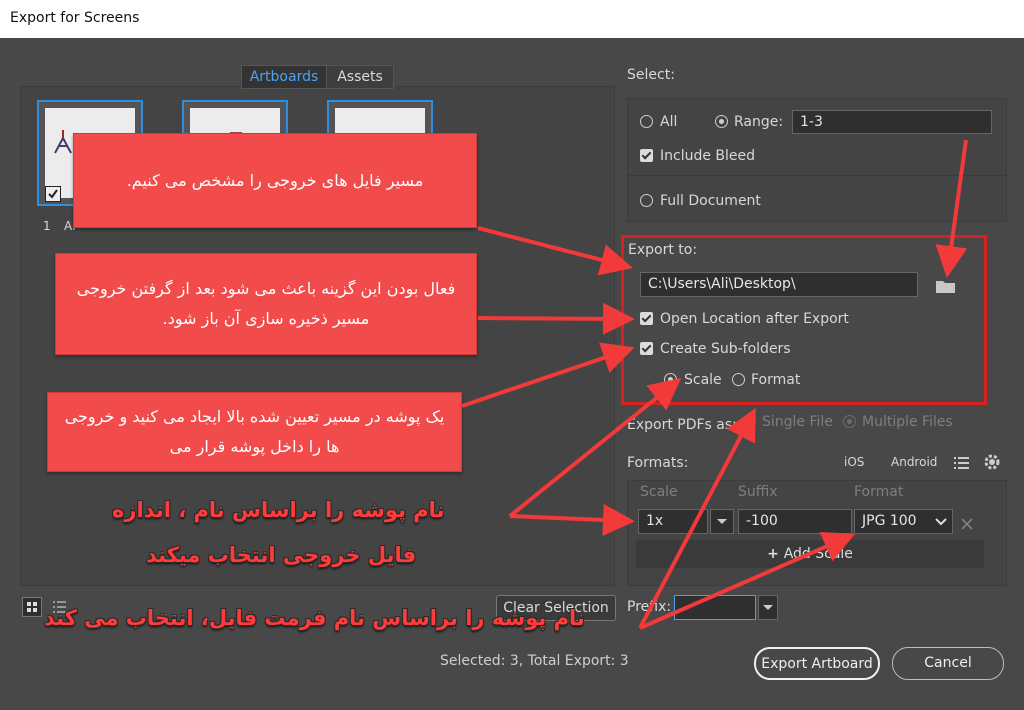 This screenshot has height=710, width=1024. I want to click on checkbox-icon, so click(53, 194).